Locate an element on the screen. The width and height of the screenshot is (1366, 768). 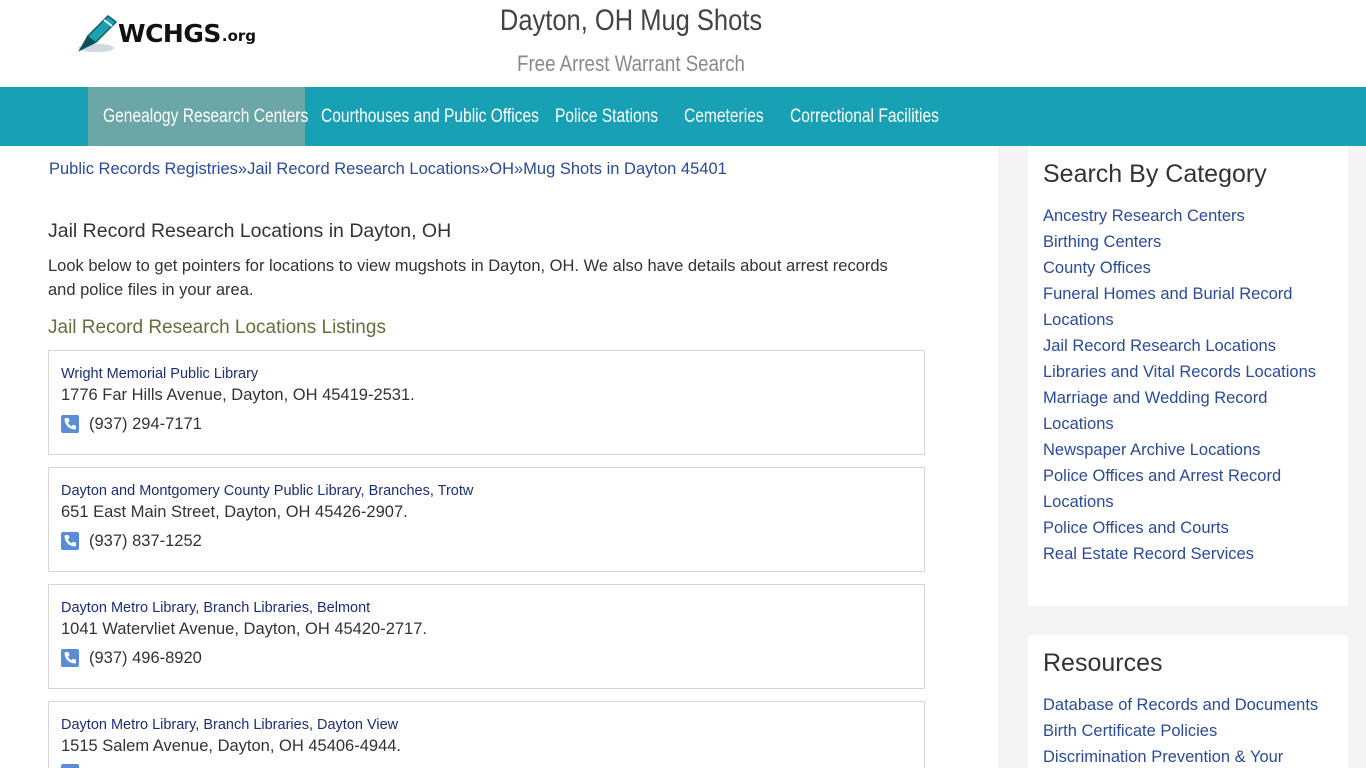
breadcrumb-state: OH is located at coordinates (501, 169).